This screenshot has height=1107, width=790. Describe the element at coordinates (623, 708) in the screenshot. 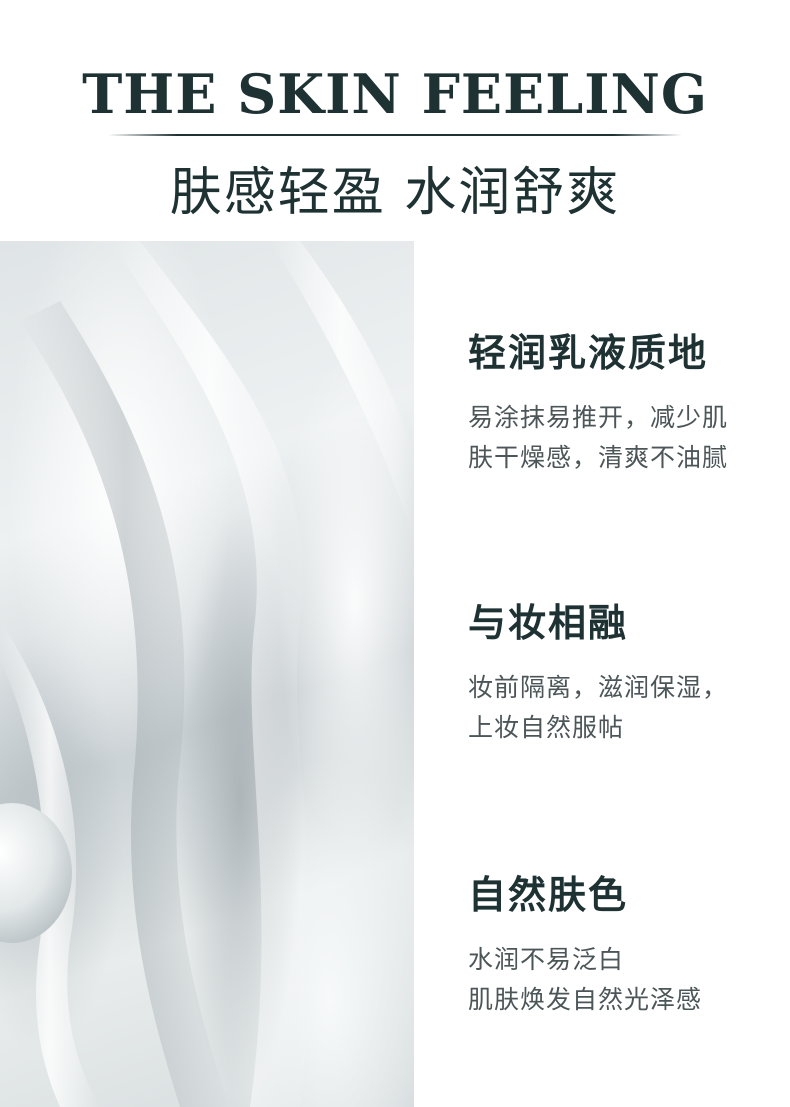

I see `feature-description: 妆前隔离，滋润保湿， 上妆自然服帖` at that location.